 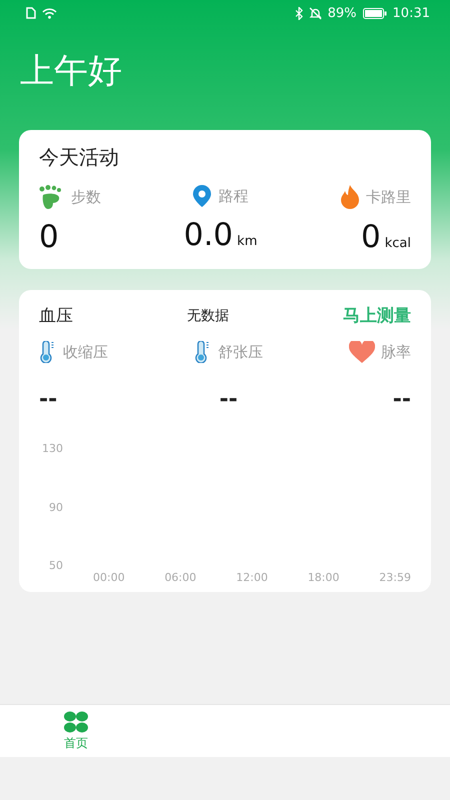 I want to click on y-axis-label: 130, so click(x=52, y=448).